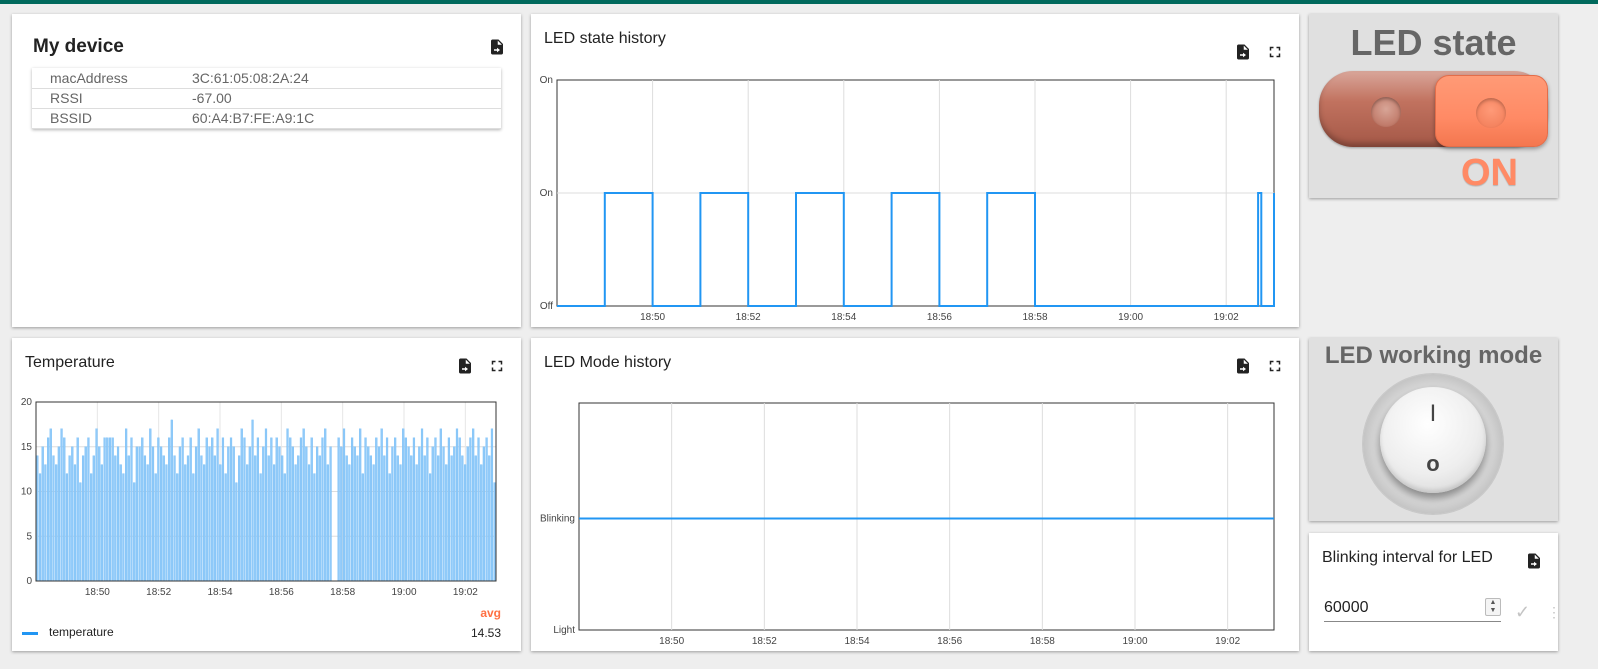  I want to click on on-symbol: I, so click(1433, 413).